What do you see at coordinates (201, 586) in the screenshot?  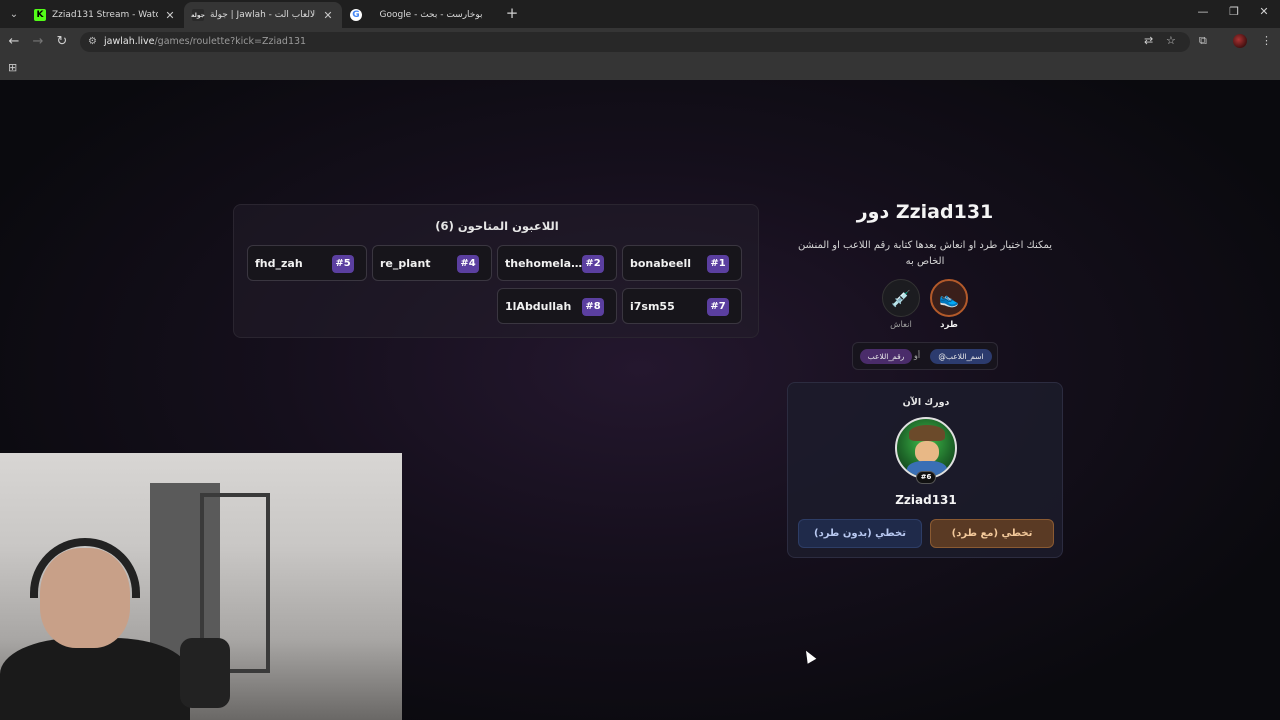 I see `webcam-overlay` at bounding box center [201, 586].